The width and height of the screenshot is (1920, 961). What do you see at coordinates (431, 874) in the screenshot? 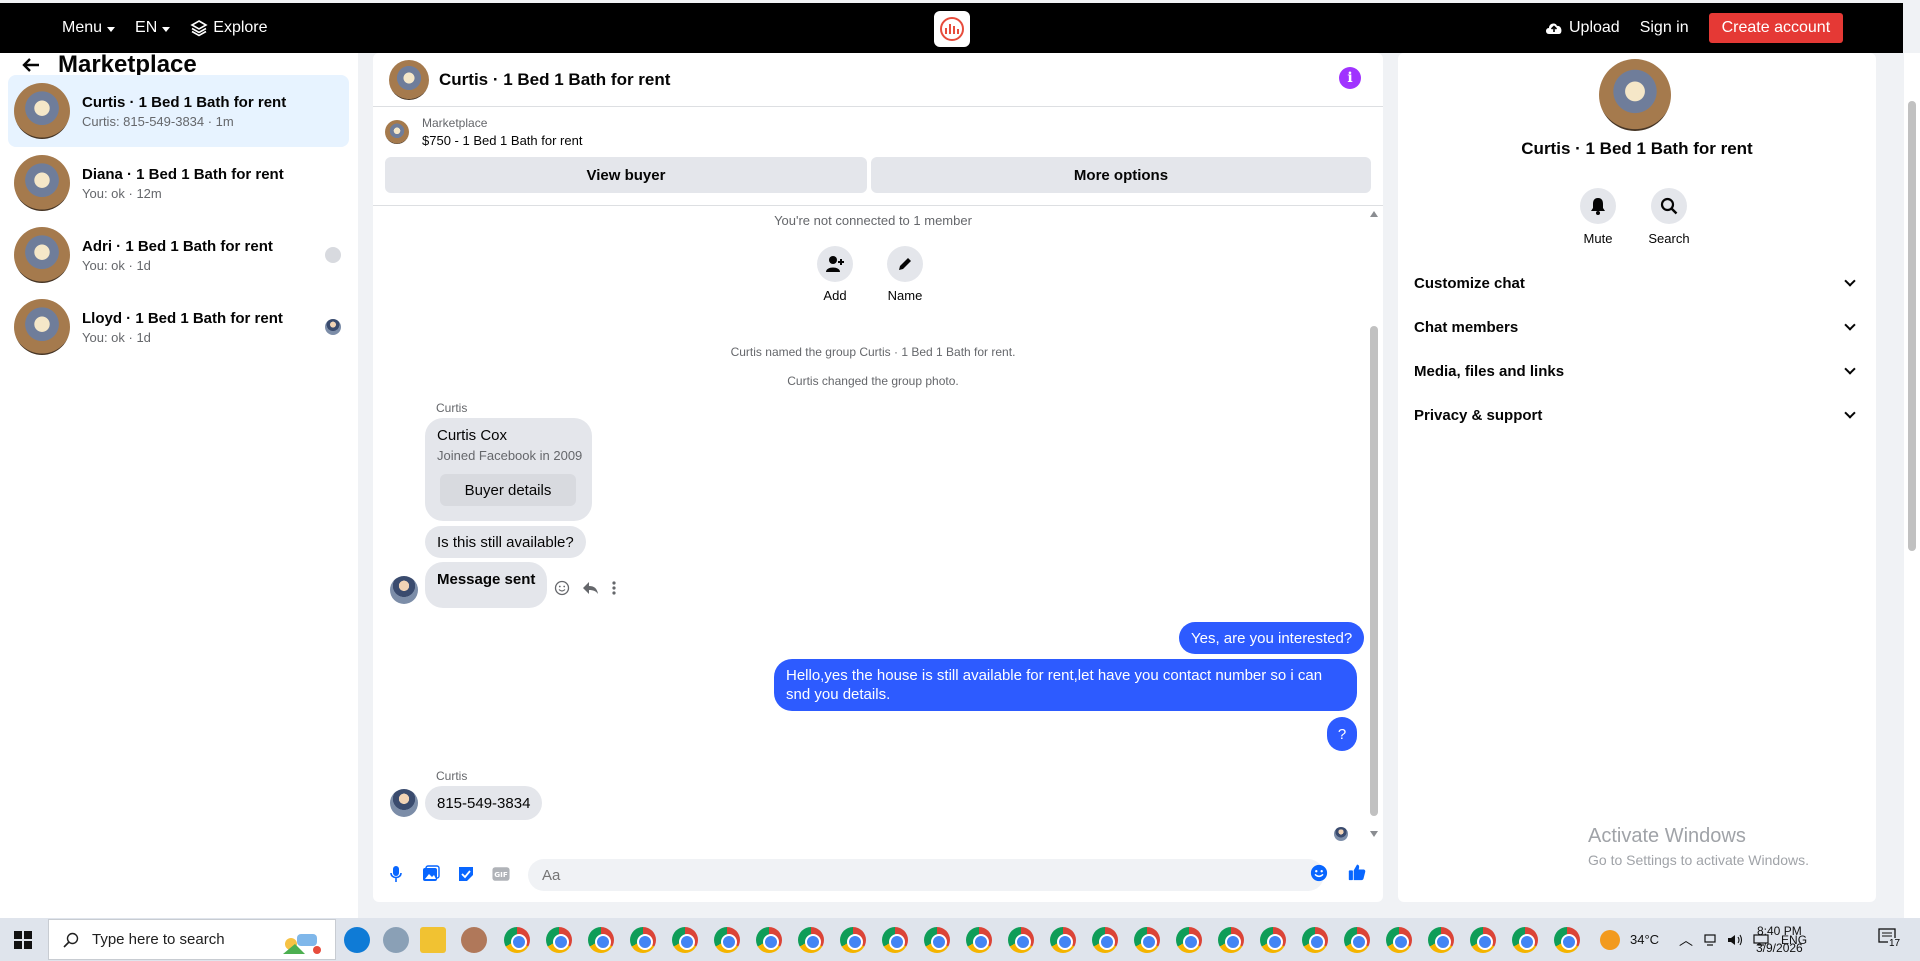
I see `photo-icon` at bounding box center [431, 874].